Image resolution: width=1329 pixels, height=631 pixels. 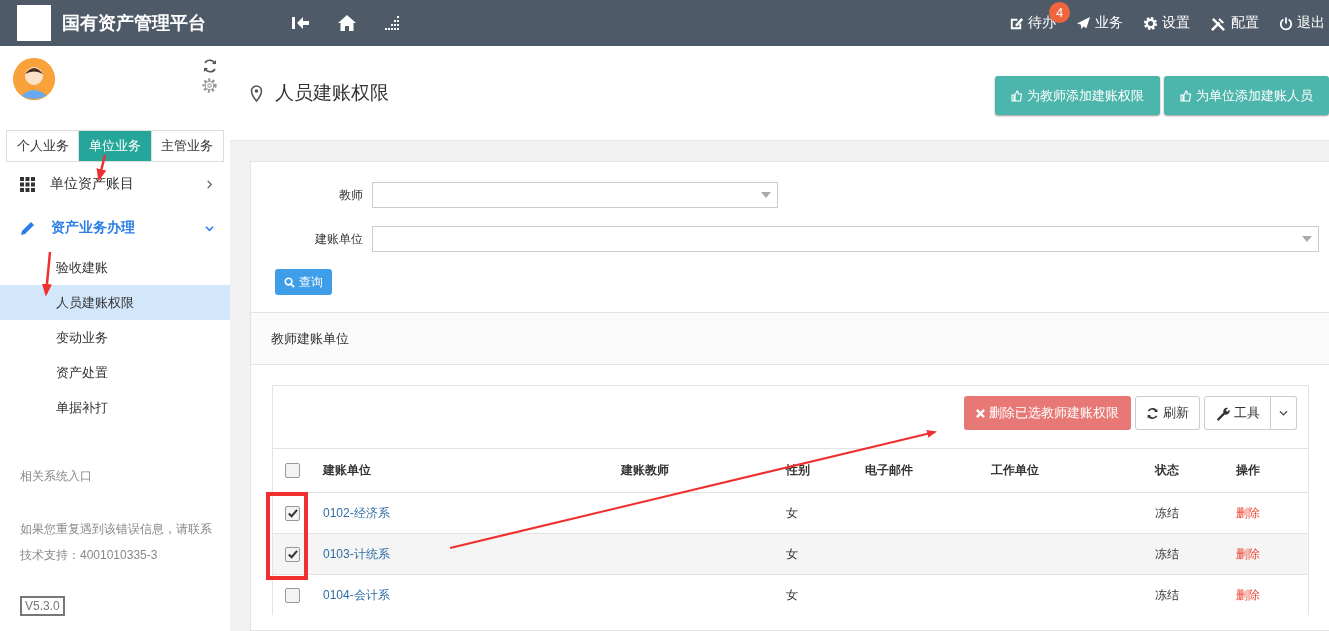 What do you see at coordinates (347, 23) in the screenshot?
I see `home-icon` at bounding box center [347, 23].